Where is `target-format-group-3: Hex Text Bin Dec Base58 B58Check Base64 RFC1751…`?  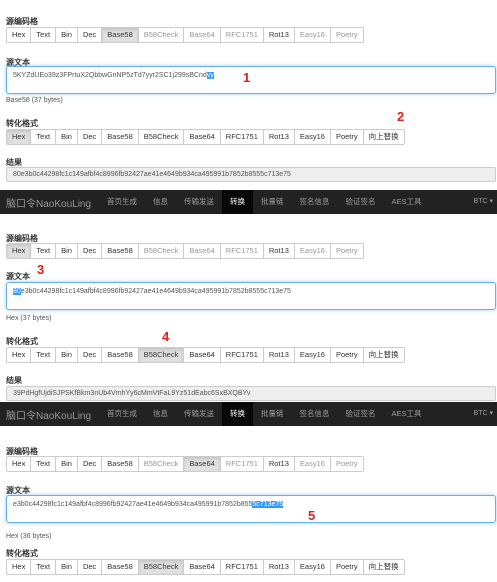
target-format-group-3: Hex Text Bin Dec Base58 B58Check Base64 RFC1751… is located at coordinates (205, 567).